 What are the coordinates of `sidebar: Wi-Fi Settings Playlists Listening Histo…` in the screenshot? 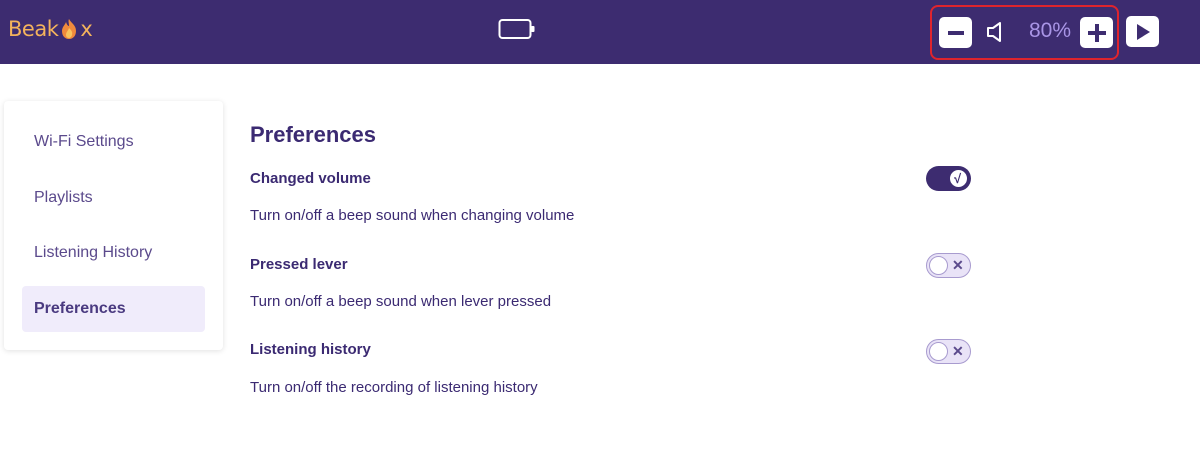 It's located at (113, 225).